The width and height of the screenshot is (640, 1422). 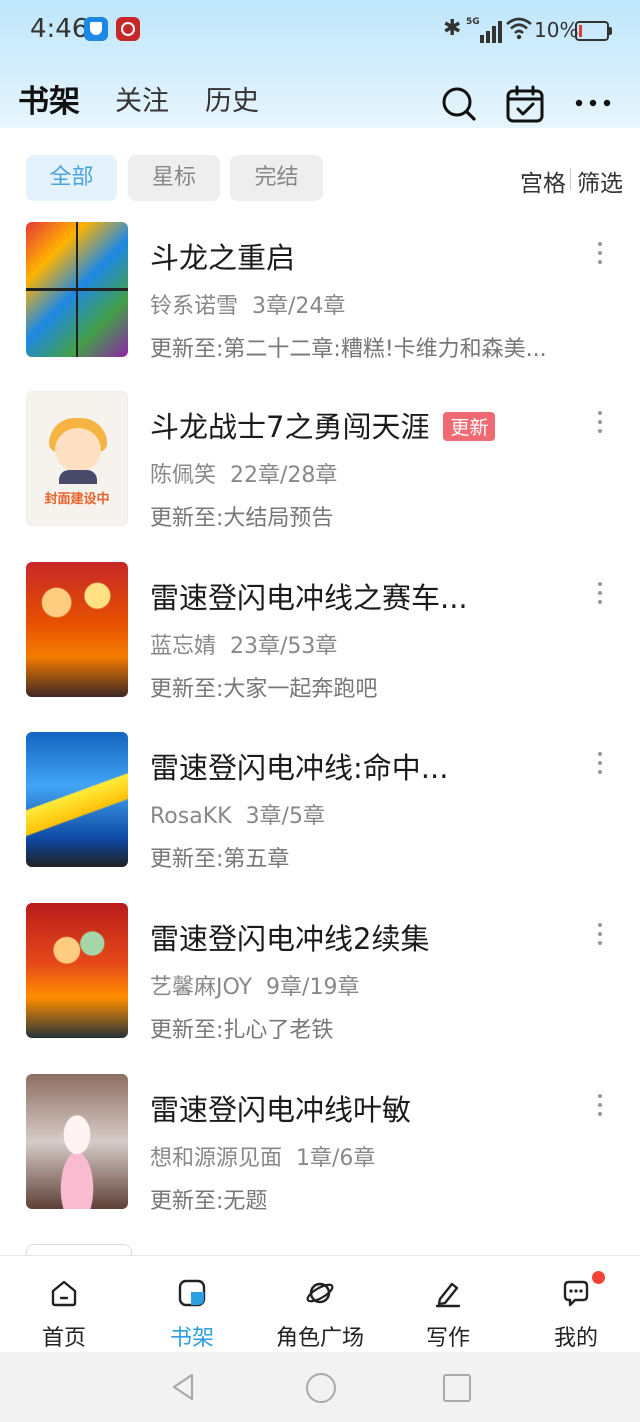 What do you see at coordinates (284, 646) in the screenshot?
I see `book-progress: 23章/53章` at bounding box center [284, 646].